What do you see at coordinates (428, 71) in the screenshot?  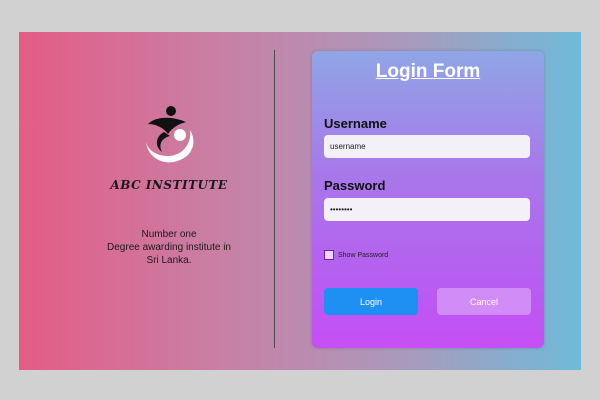 I see `form-title: Login Form` at bounding box center [428, 71].